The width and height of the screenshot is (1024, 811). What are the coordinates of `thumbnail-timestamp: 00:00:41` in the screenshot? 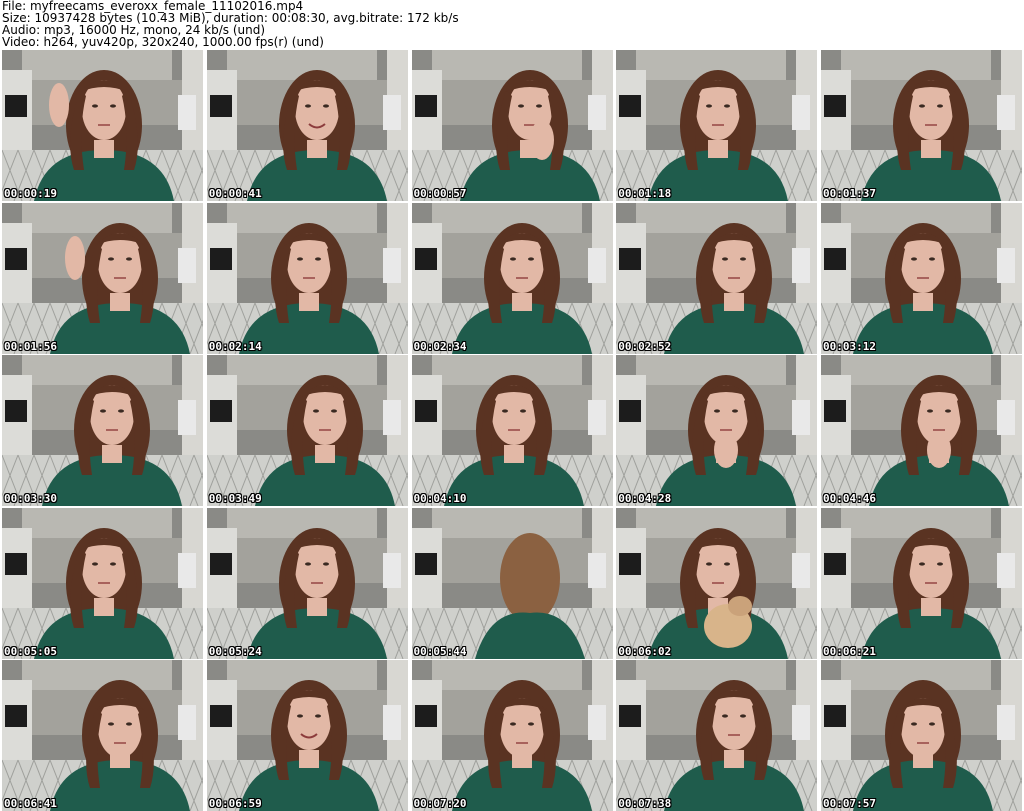 It's located at (235, 193).